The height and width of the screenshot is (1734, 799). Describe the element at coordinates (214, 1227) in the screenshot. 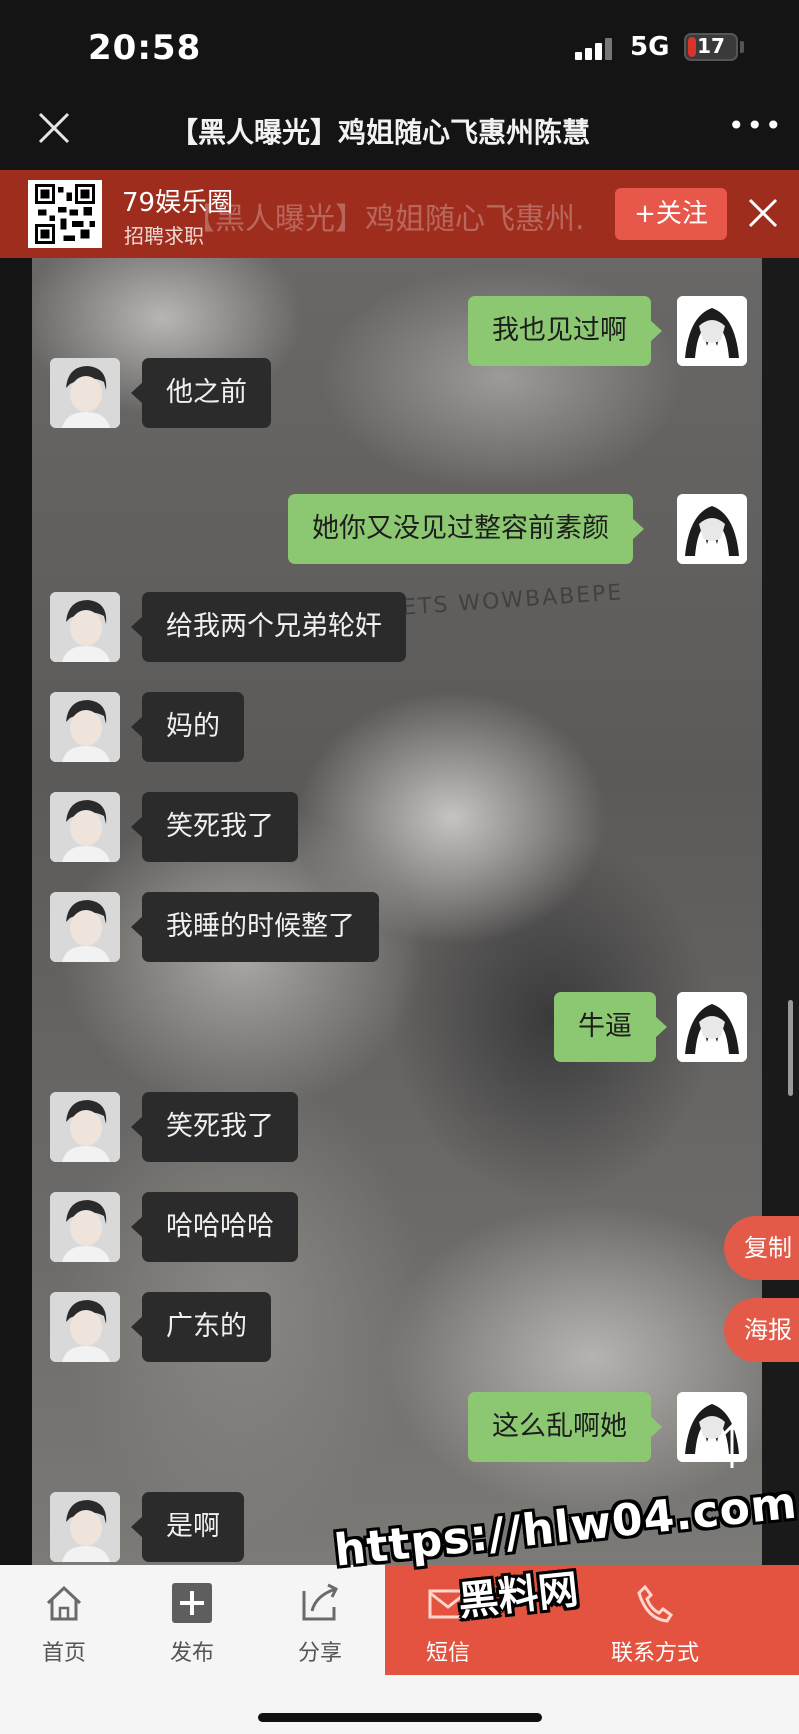

I see `message-bubble-received: 哈哈哈哈` at that location.